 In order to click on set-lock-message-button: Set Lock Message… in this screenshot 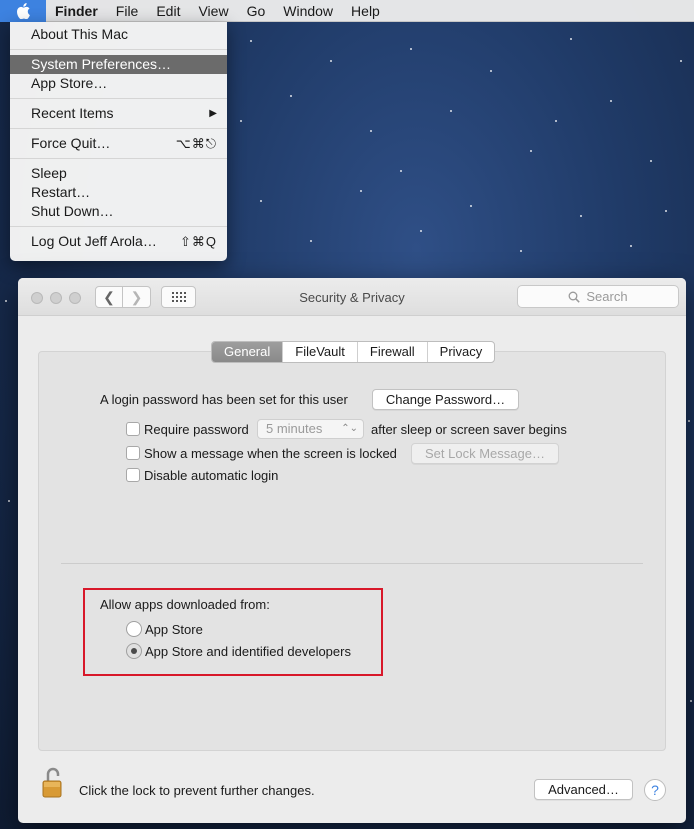, I will do `click(485, 453)`.